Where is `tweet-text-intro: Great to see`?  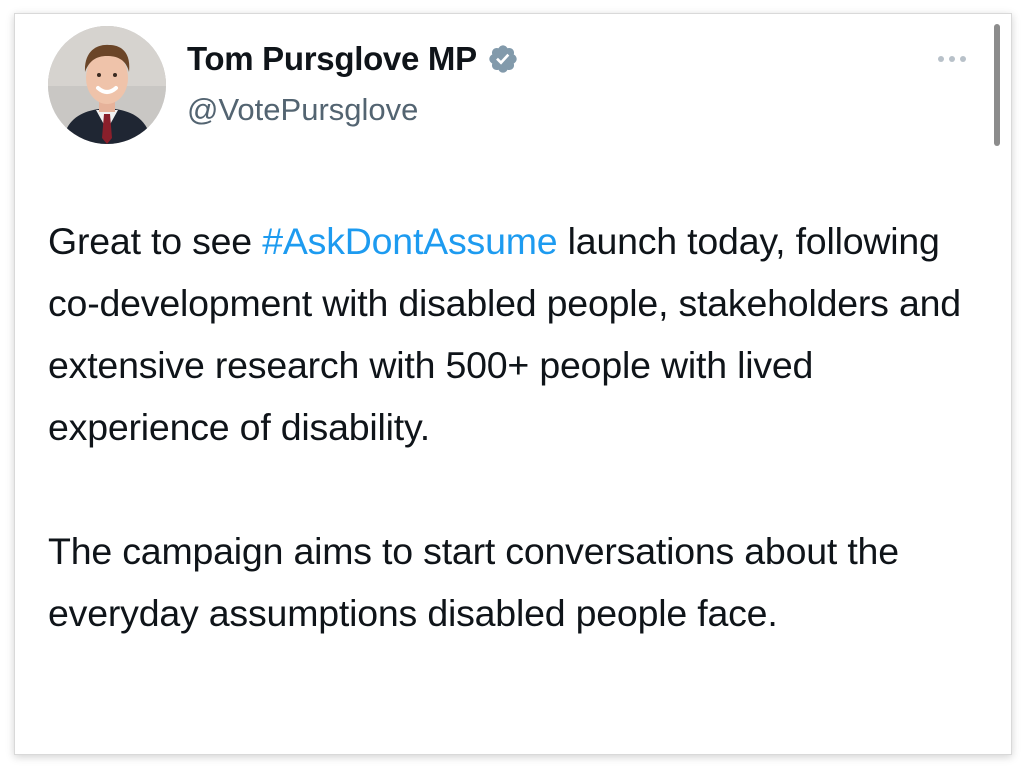
tweet-text-intro: Great to see is located at coordinates (155, 241).